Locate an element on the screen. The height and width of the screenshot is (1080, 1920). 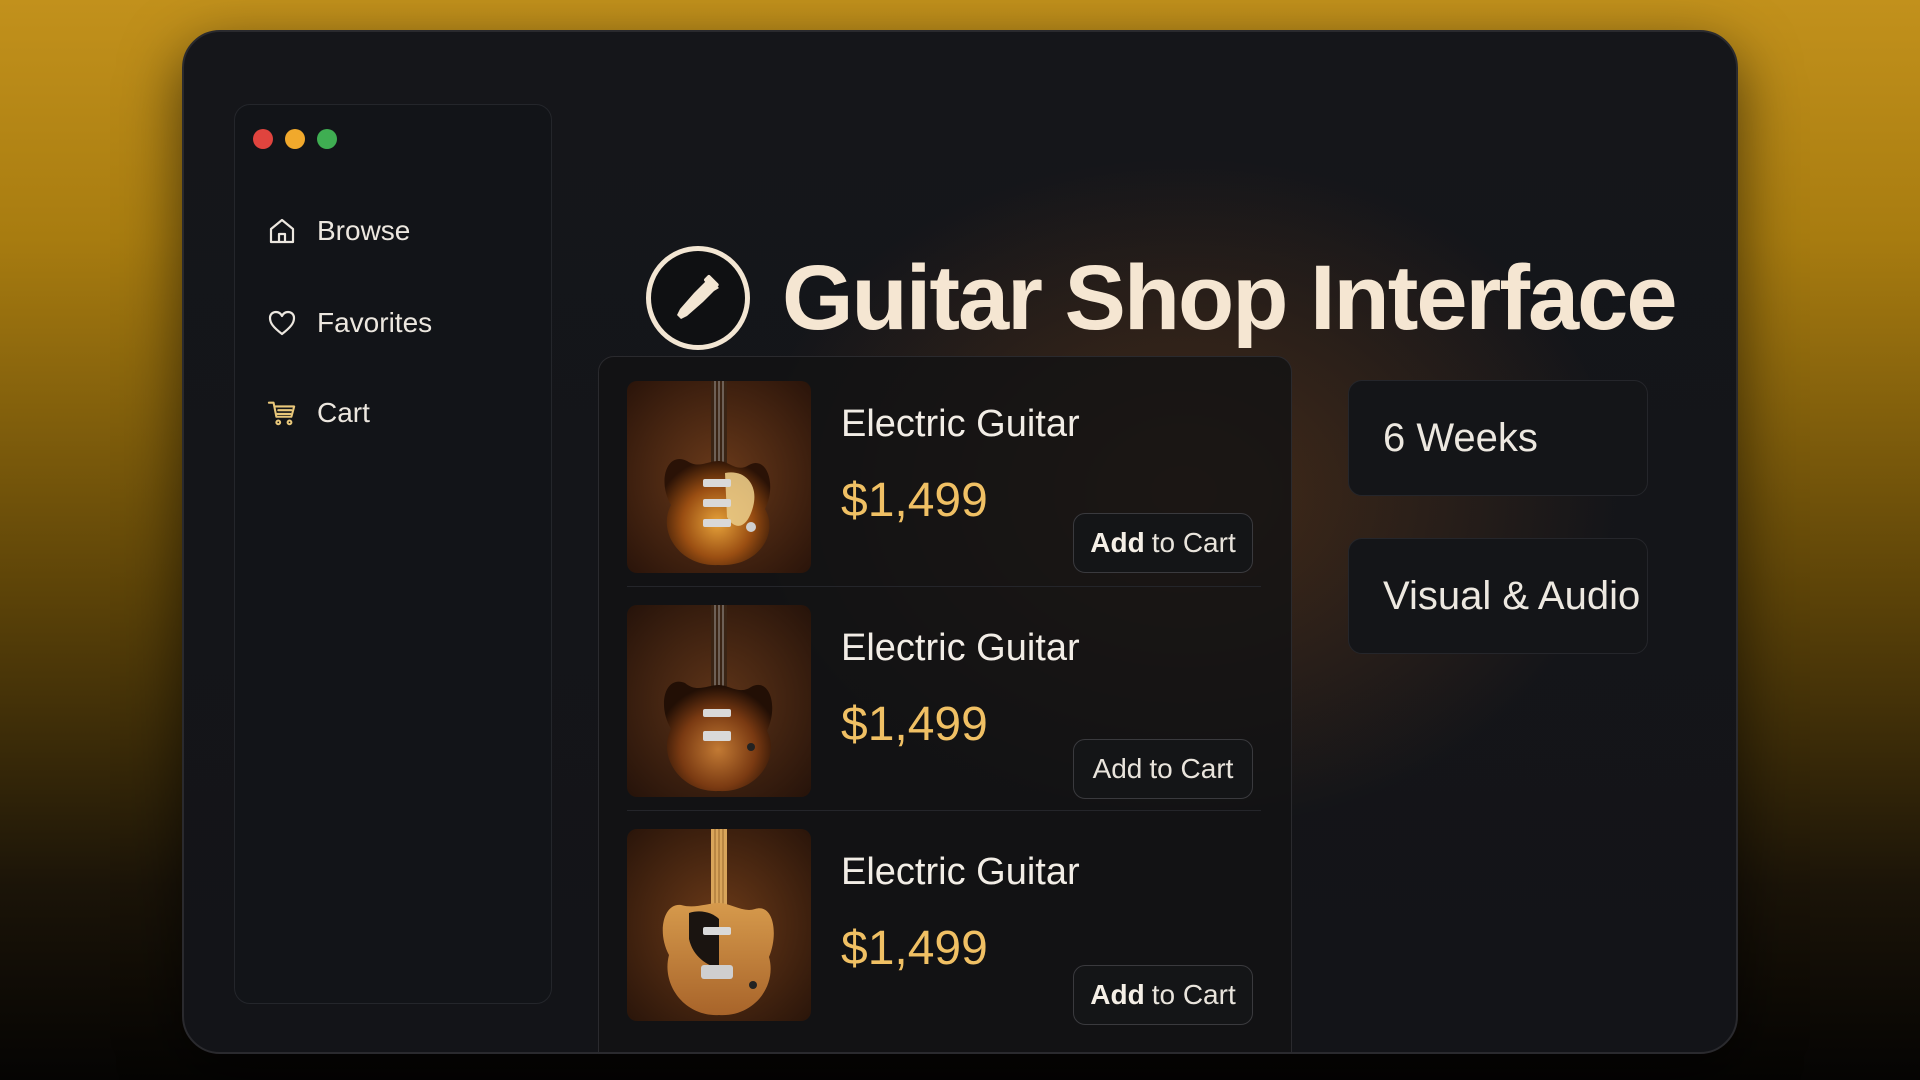
sidebar-item-favorites: Favorites is located at coordinates (349, 323).